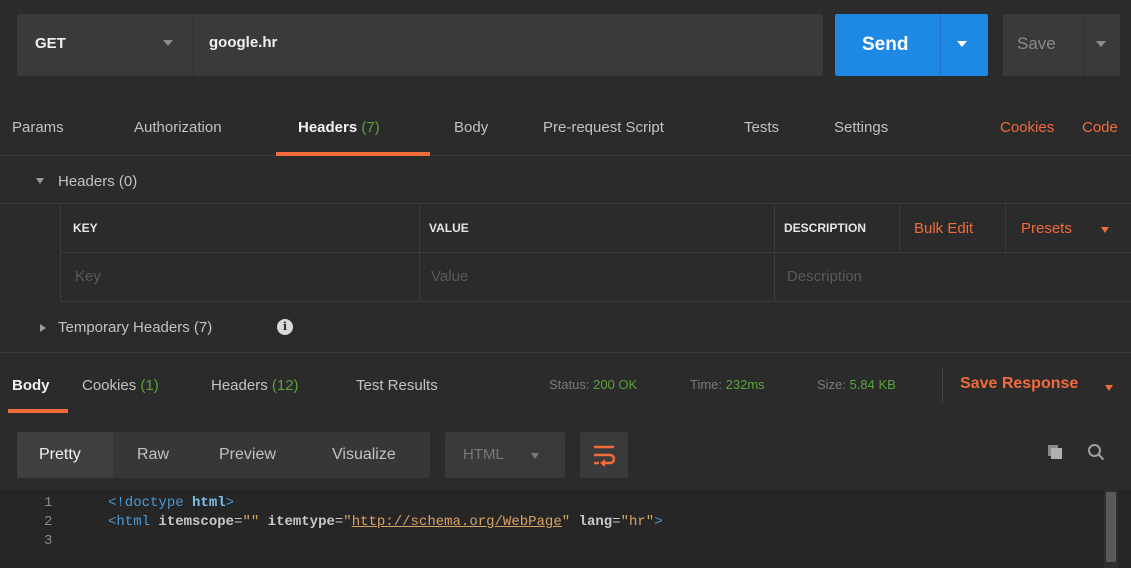 This screenshot has width=1131, height=568. Describe the element at coordinates (397, 385) in the screenshot. I see `tab-test-results: Test Results` at that location.